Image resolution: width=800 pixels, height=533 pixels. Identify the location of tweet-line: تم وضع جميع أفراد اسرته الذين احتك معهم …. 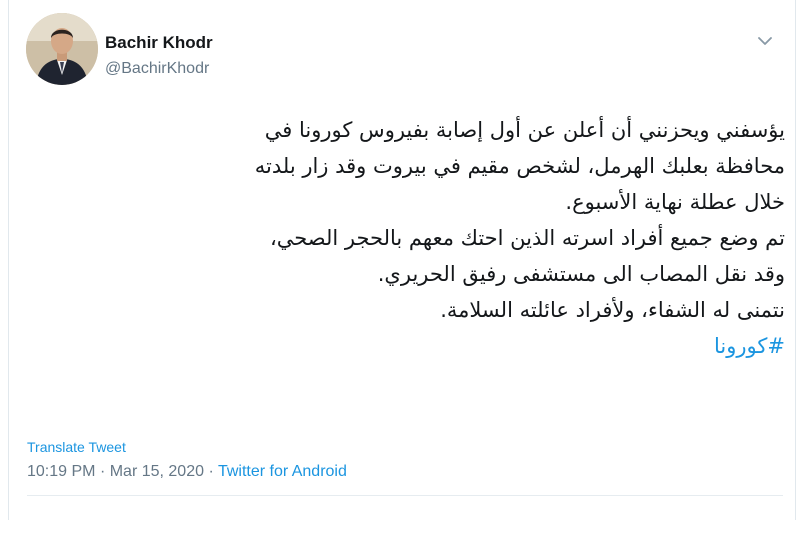
(527, 238).